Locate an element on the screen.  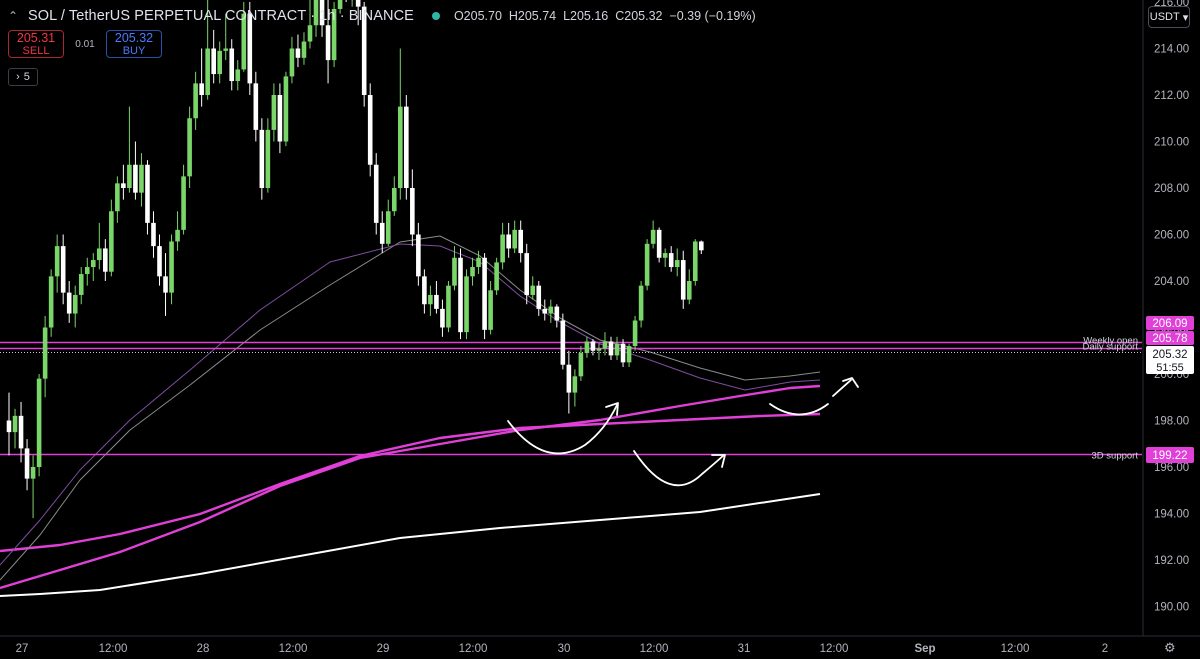
buy-button: 205.32 BUY is located at coordinates (134, 44).